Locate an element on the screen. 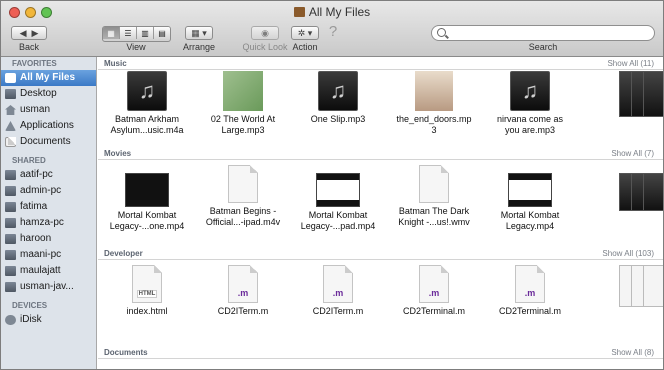  sidebar-item-admin-pc: admin-pc is located at coordinates (48, 191).